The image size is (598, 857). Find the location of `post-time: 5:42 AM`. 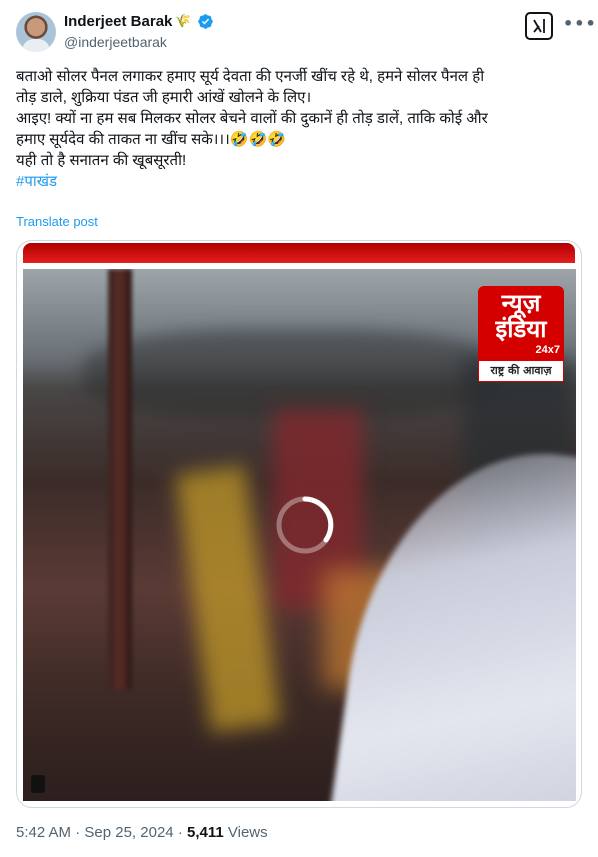

post-time: 5:42 AM is located at coordinates (43, 832).